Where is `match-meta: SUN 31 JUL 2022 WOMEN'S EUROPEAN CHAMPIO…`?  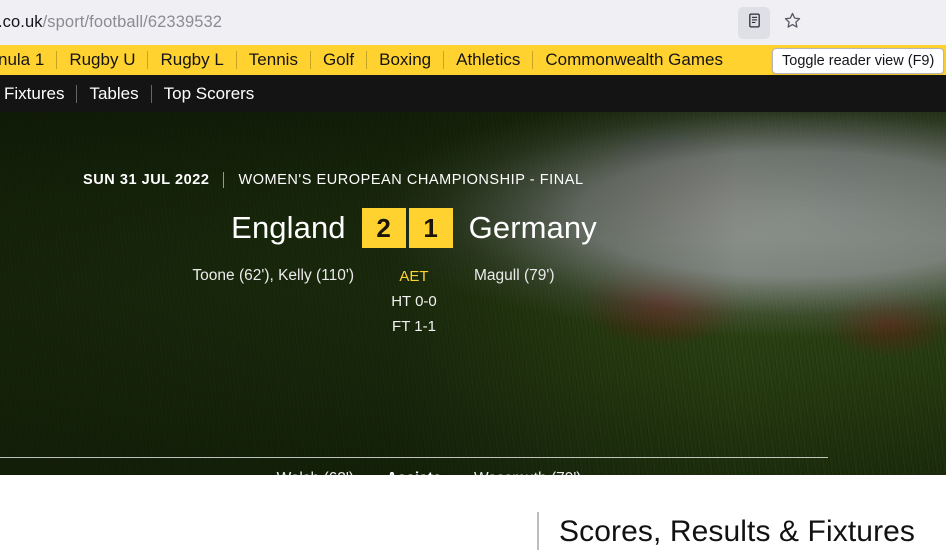
match-meta: SUN 31 JUL 2022 WOMEN'S EUROPEAN CHAMPIO… is located at coordinates (333, 180).